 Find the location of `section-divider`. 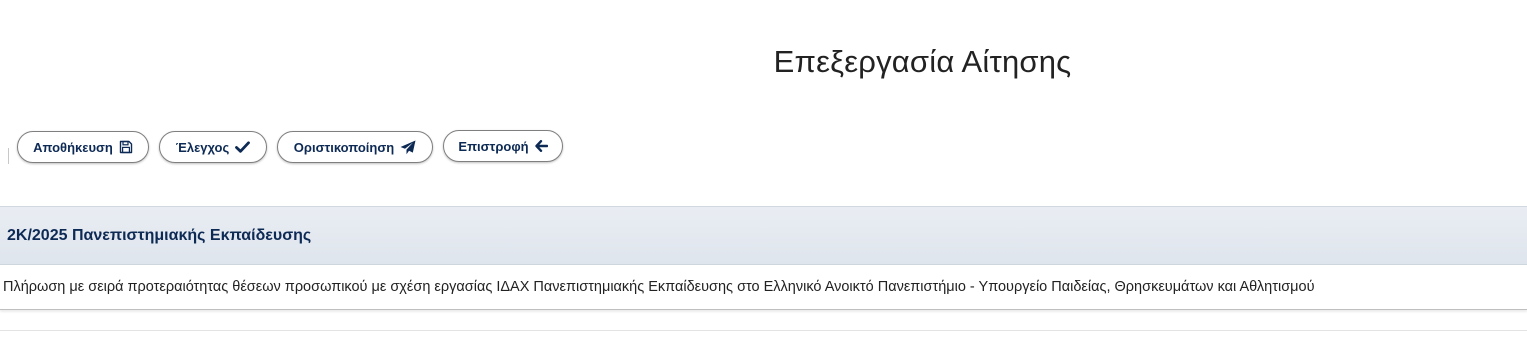

section-divider is located at coordinates (763, 330).